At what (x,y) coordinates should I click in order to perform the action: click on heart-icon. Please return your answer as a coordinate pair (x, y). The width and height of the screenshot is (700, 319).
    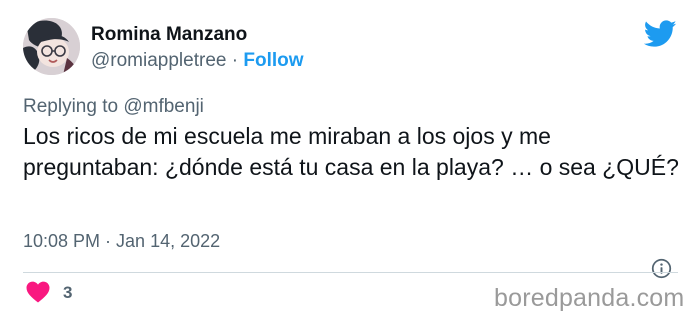
    Looking at the image, I should click on (38, 292).